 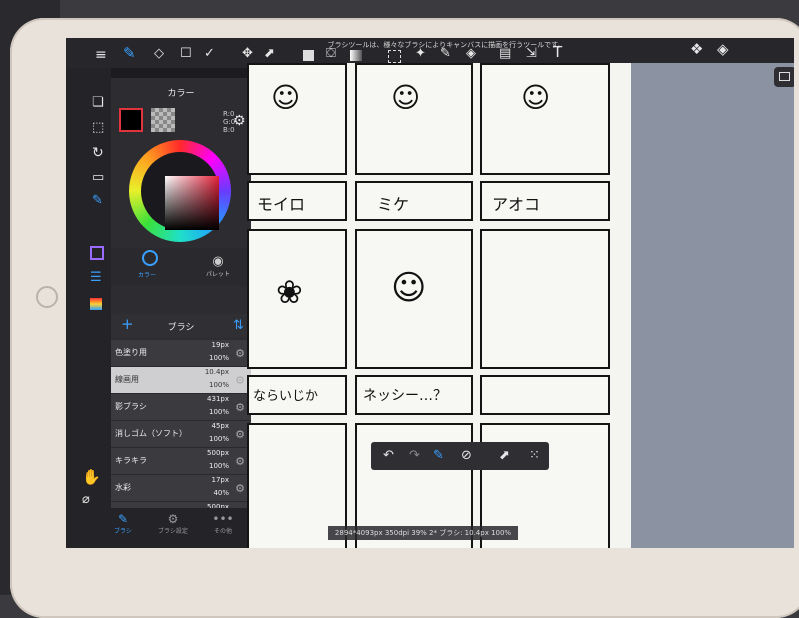 I want to click on bottom-tab-bar: ✎ ブラシ ⚙ ブラシ設定 ••• その他, so click(x=158, y=528).